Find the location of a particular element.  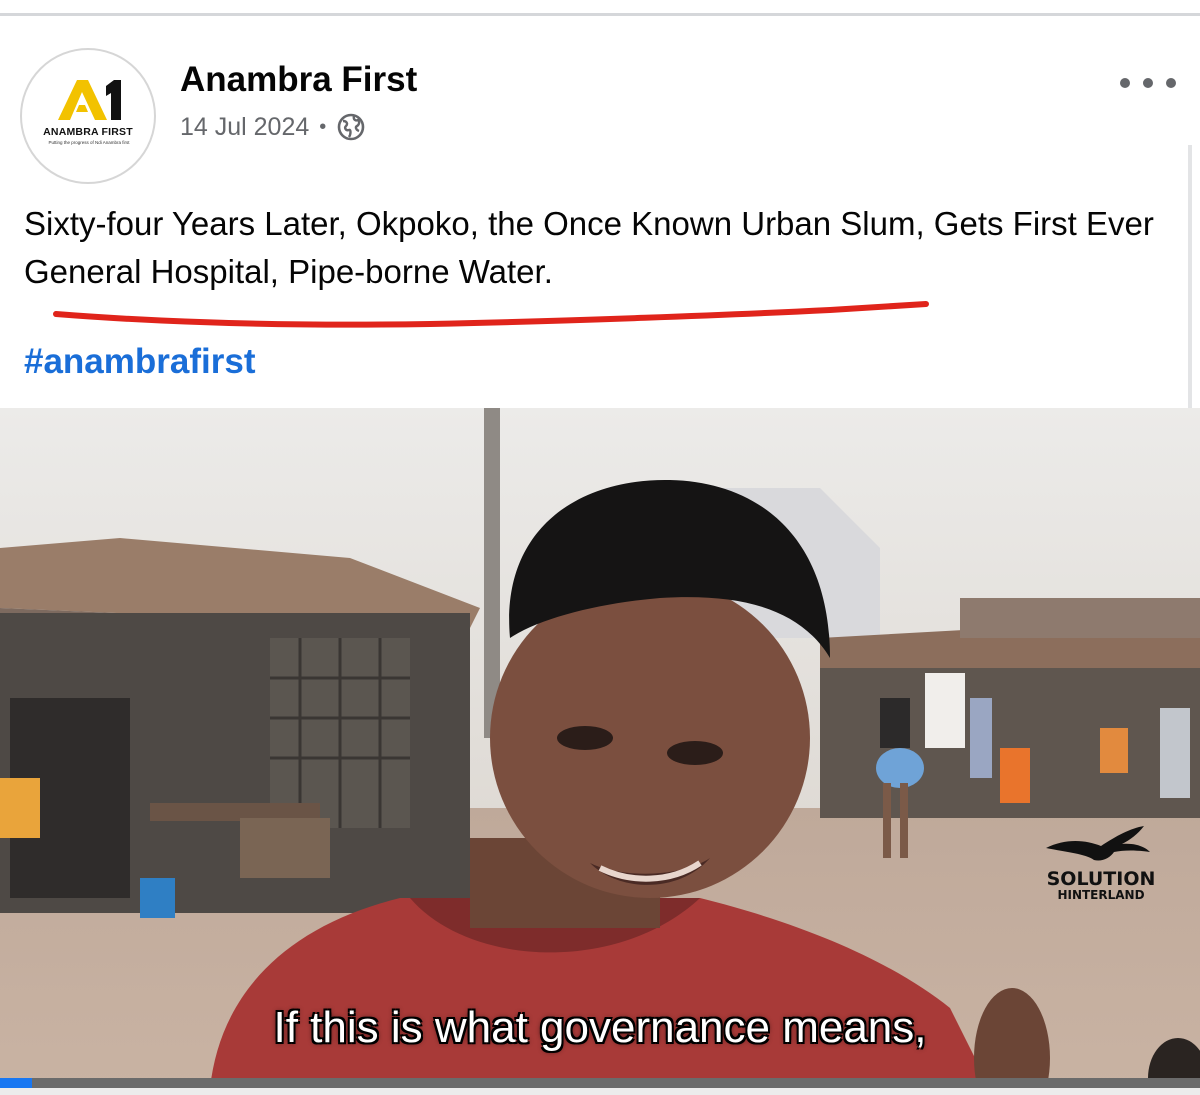

video-progress-fill is located at coordinates (16, 1083).